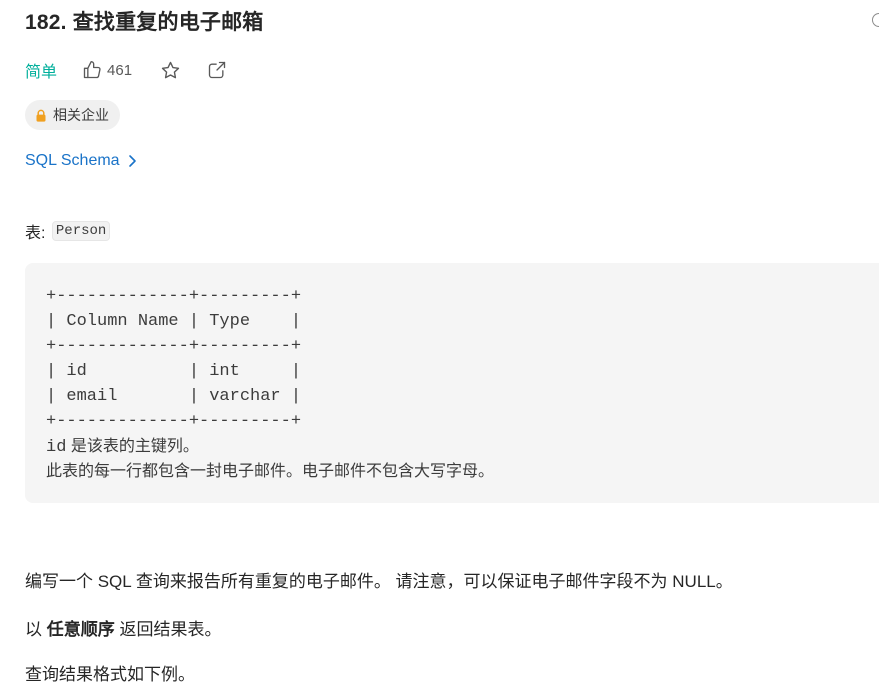 Image resolution: width=879 pixels, height=695 pixels. What do you see at coordinates (120, 70) in the screenshot?
I see `like-count: 461` at bounding box center [120, 70].